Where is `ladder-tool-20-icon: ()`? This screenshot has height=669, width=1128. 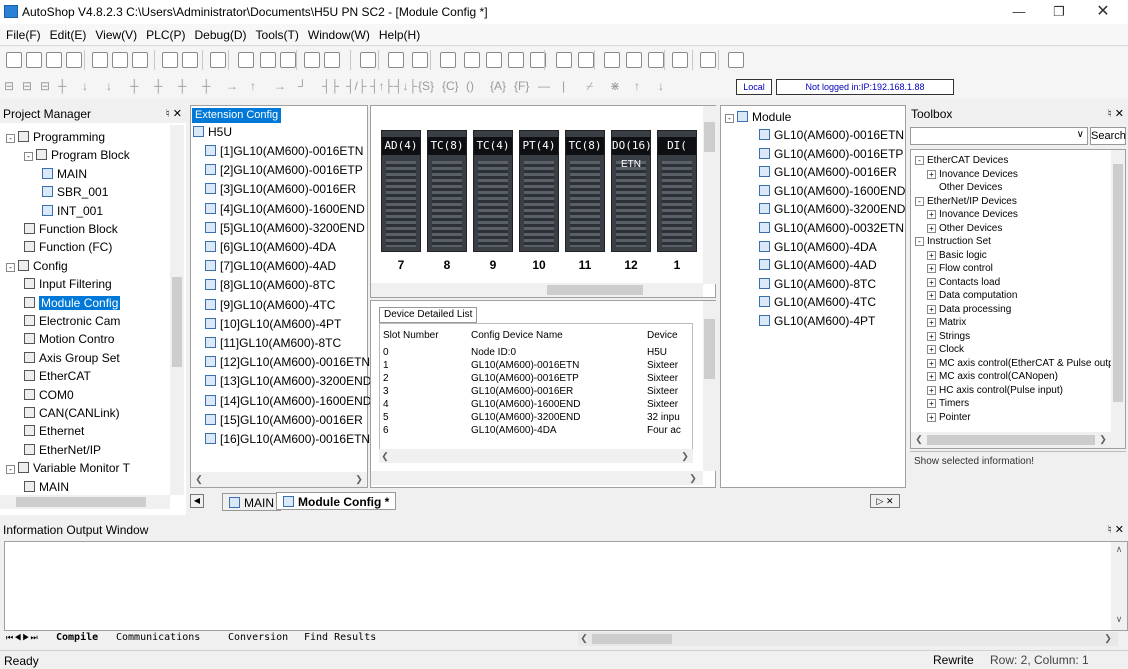
ladder-tool-20-icon: () is located at coordinates (470, 86).